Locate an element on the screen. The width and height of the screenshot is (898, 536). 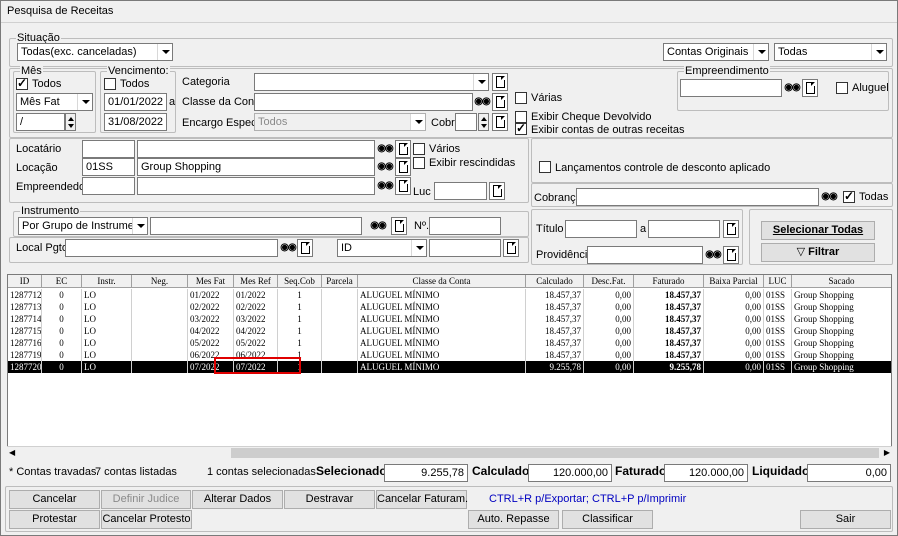
instrumento-doc-button is located at coordinates (399, 226).